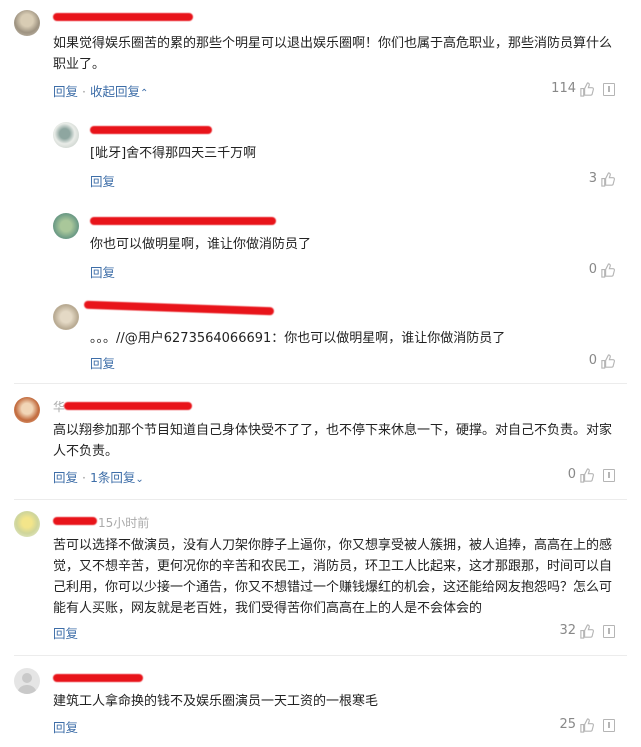 This screenshot has width=641, height=747. Describe the element at coordinates (27, 683) in the screenshot. I see `default-avatar-icon` at that location.